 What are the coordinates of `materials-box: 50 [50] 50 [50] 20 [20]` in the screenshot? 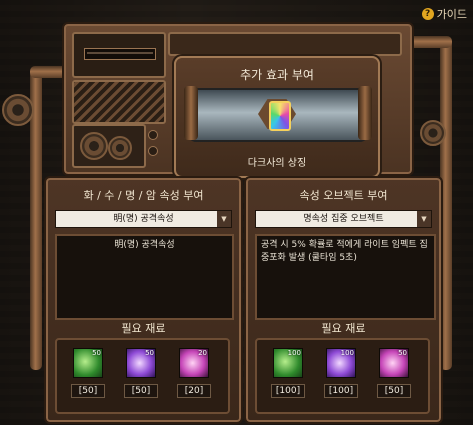 It's located at (142, 376).